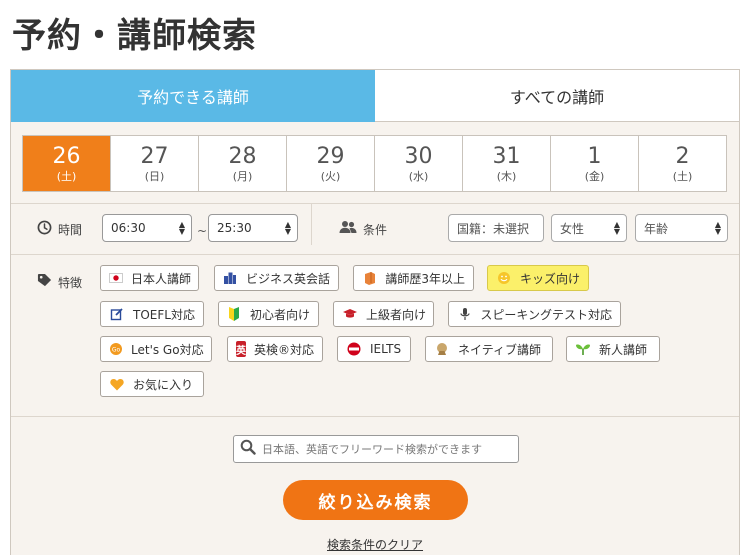 Image resolution: width=756 pixels, height=555 pixels. I want to click on filter-search-button: 絞り込み検索, so click(375, 500).